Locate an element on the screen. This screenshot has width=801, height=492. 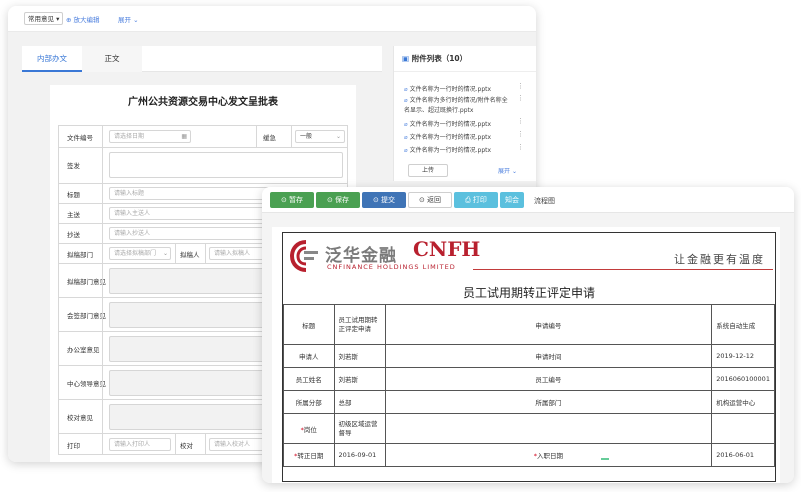
attachment-panel-header: ▣ 附件列表（10） is located at coordinates (465, 59).